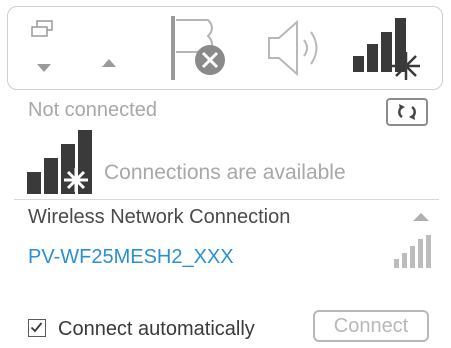 Image resolution: width=451 pixels, height=348 pixels. Describe the element at coordinates (92, 110) in the screenshot. I see `connection-status: Not connected` at that location.